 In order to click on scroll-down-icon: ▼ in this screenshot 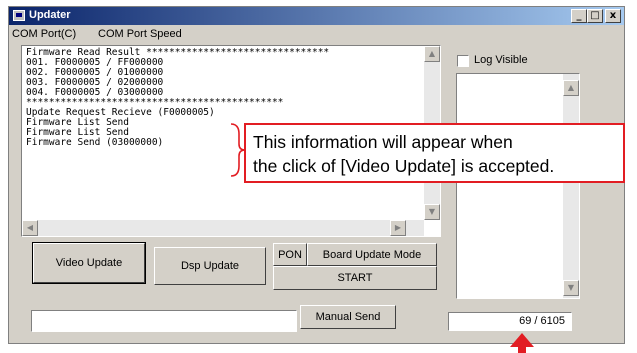, I will do `click(432, 212)`.